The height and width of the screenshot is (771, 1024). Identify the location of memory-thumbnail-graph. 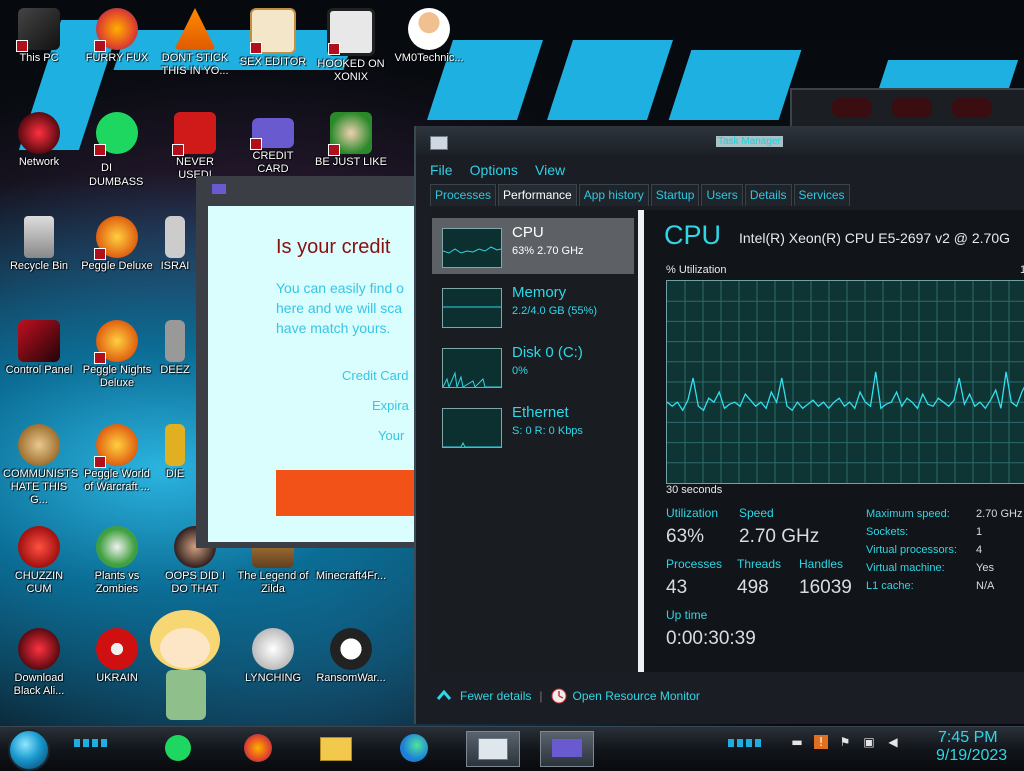
(472, 308).